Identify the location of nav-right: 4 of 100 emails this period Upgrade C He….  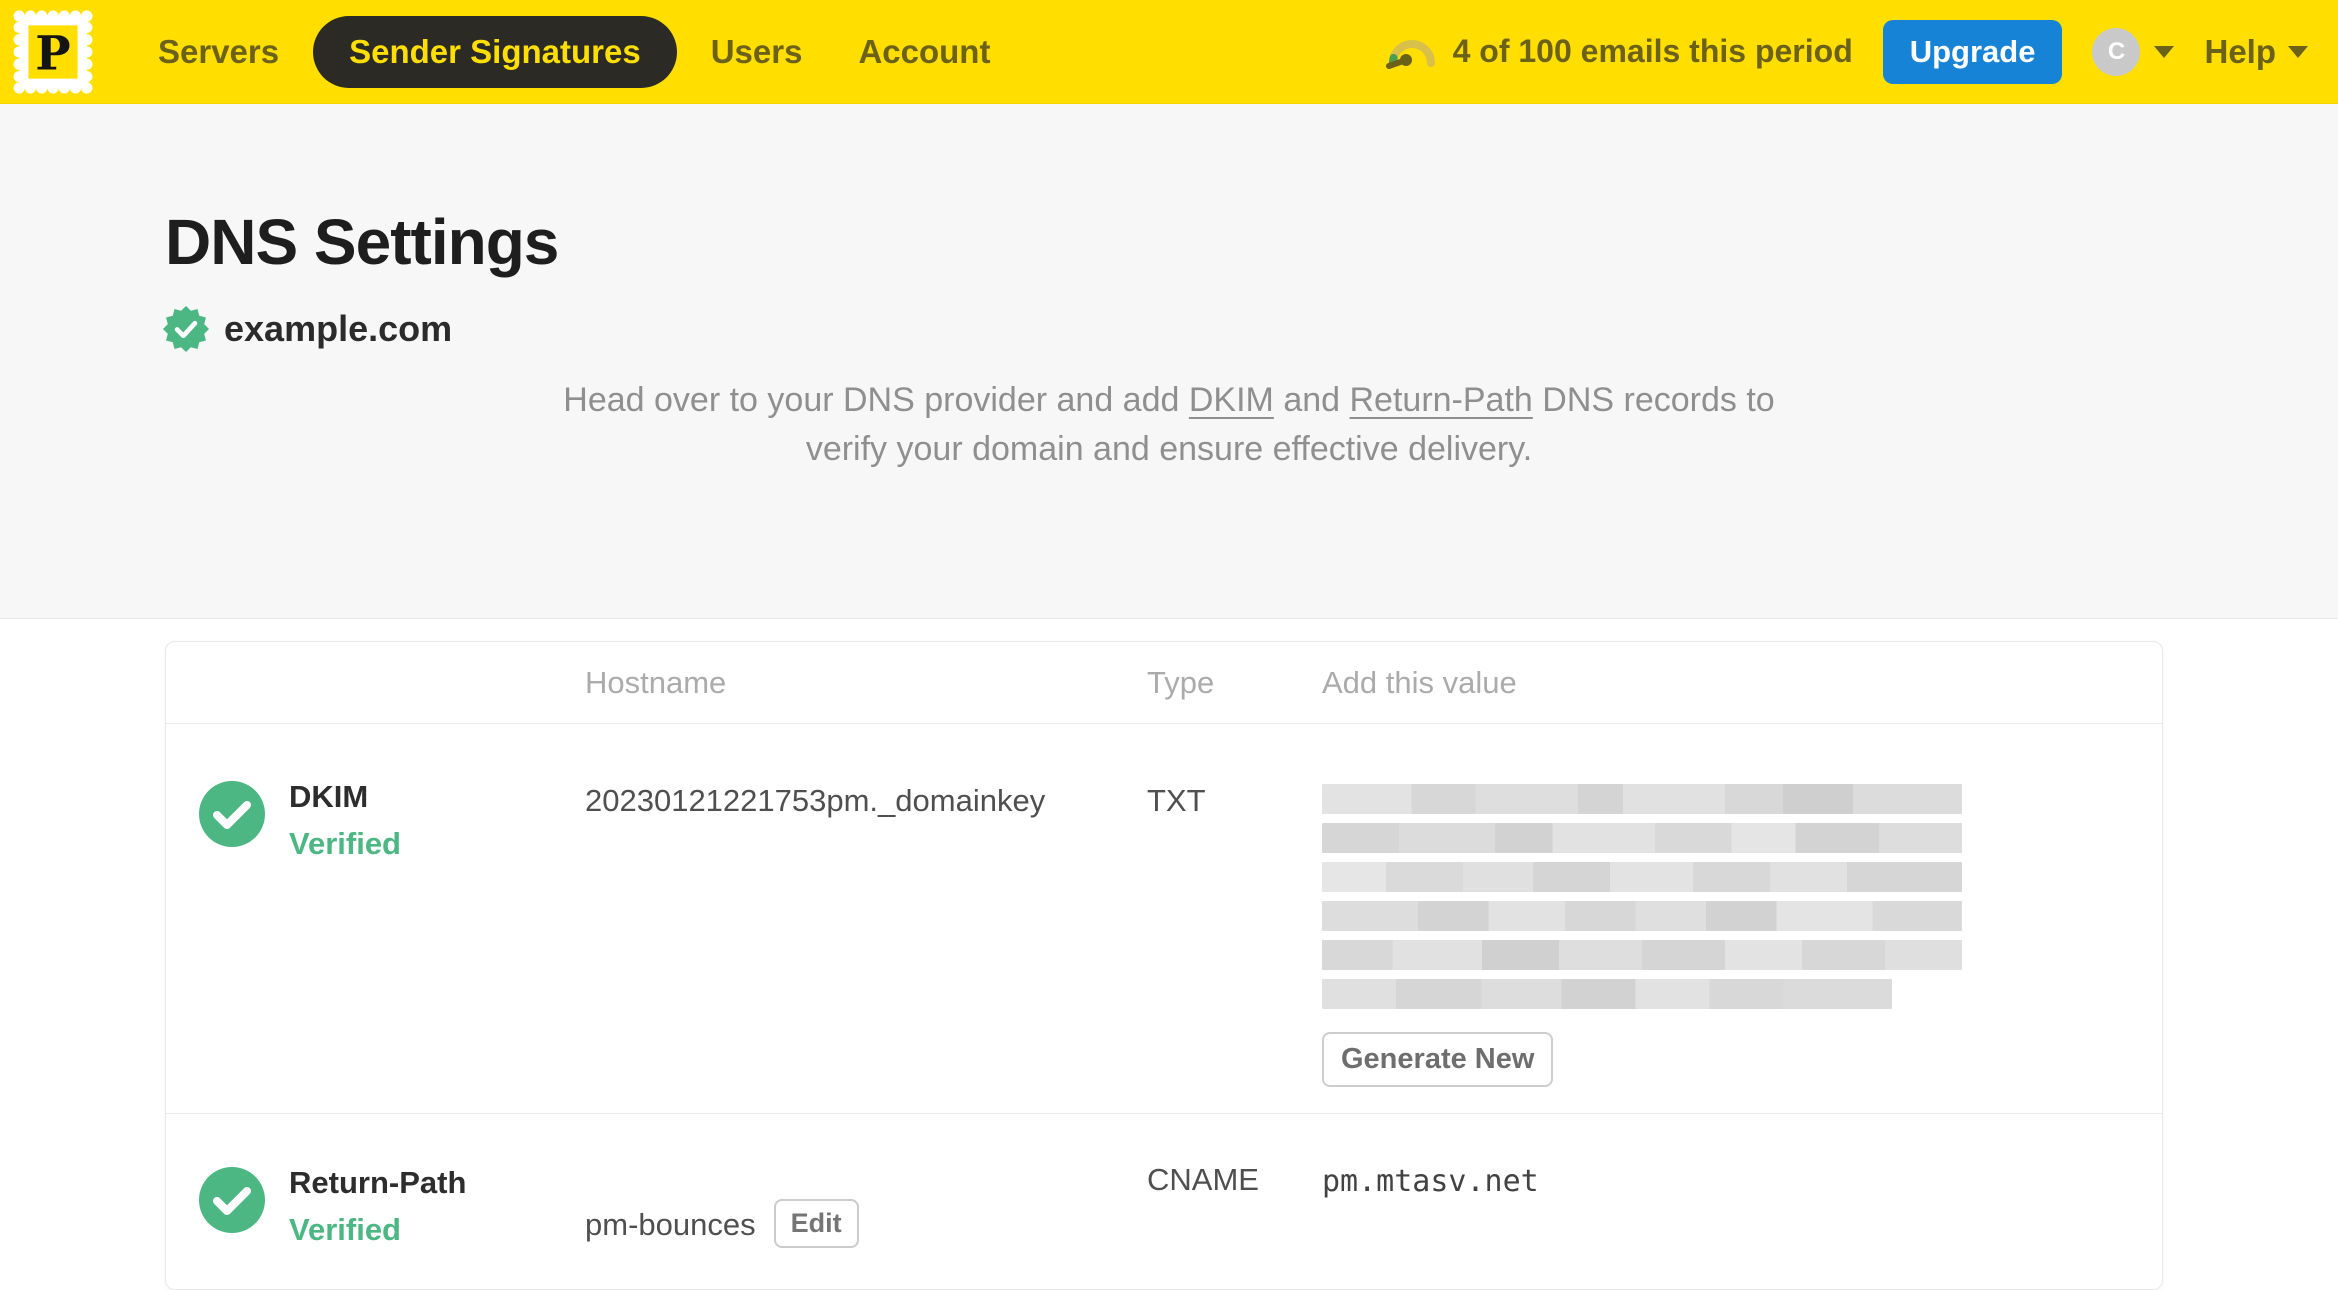
(1846, 51).